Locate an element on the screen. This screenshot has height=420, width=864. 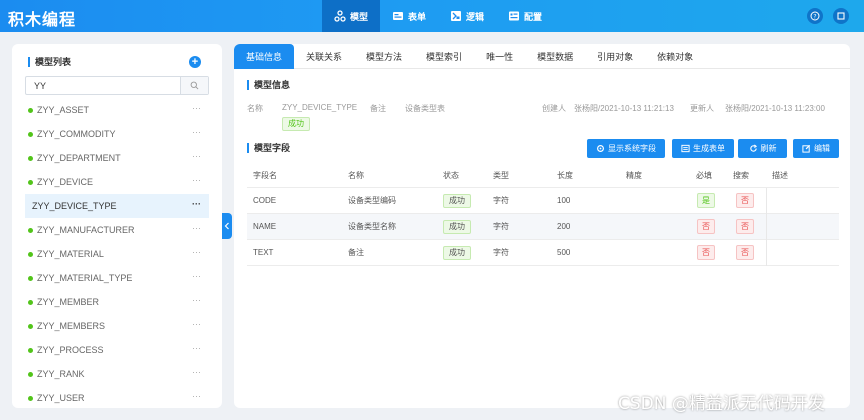
search-button is located at coordinates (194, 85).